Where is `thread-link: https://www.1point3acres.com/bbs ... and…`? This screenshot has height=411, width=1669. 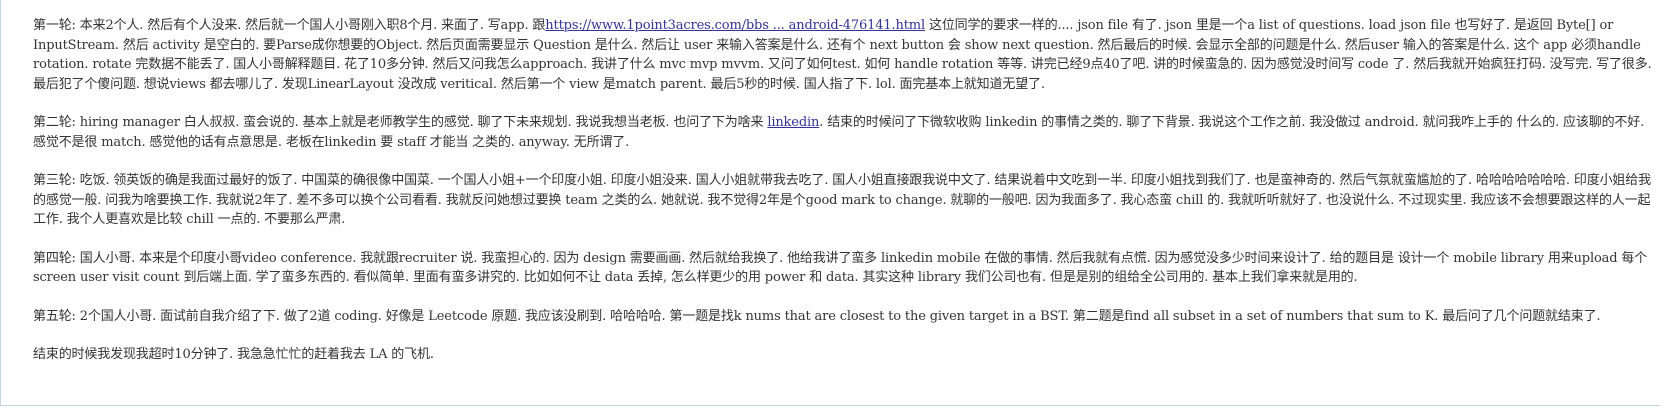
thread-link: https://www.1point3acres.com/bbs ... and… is located at coordinates (735, 25).